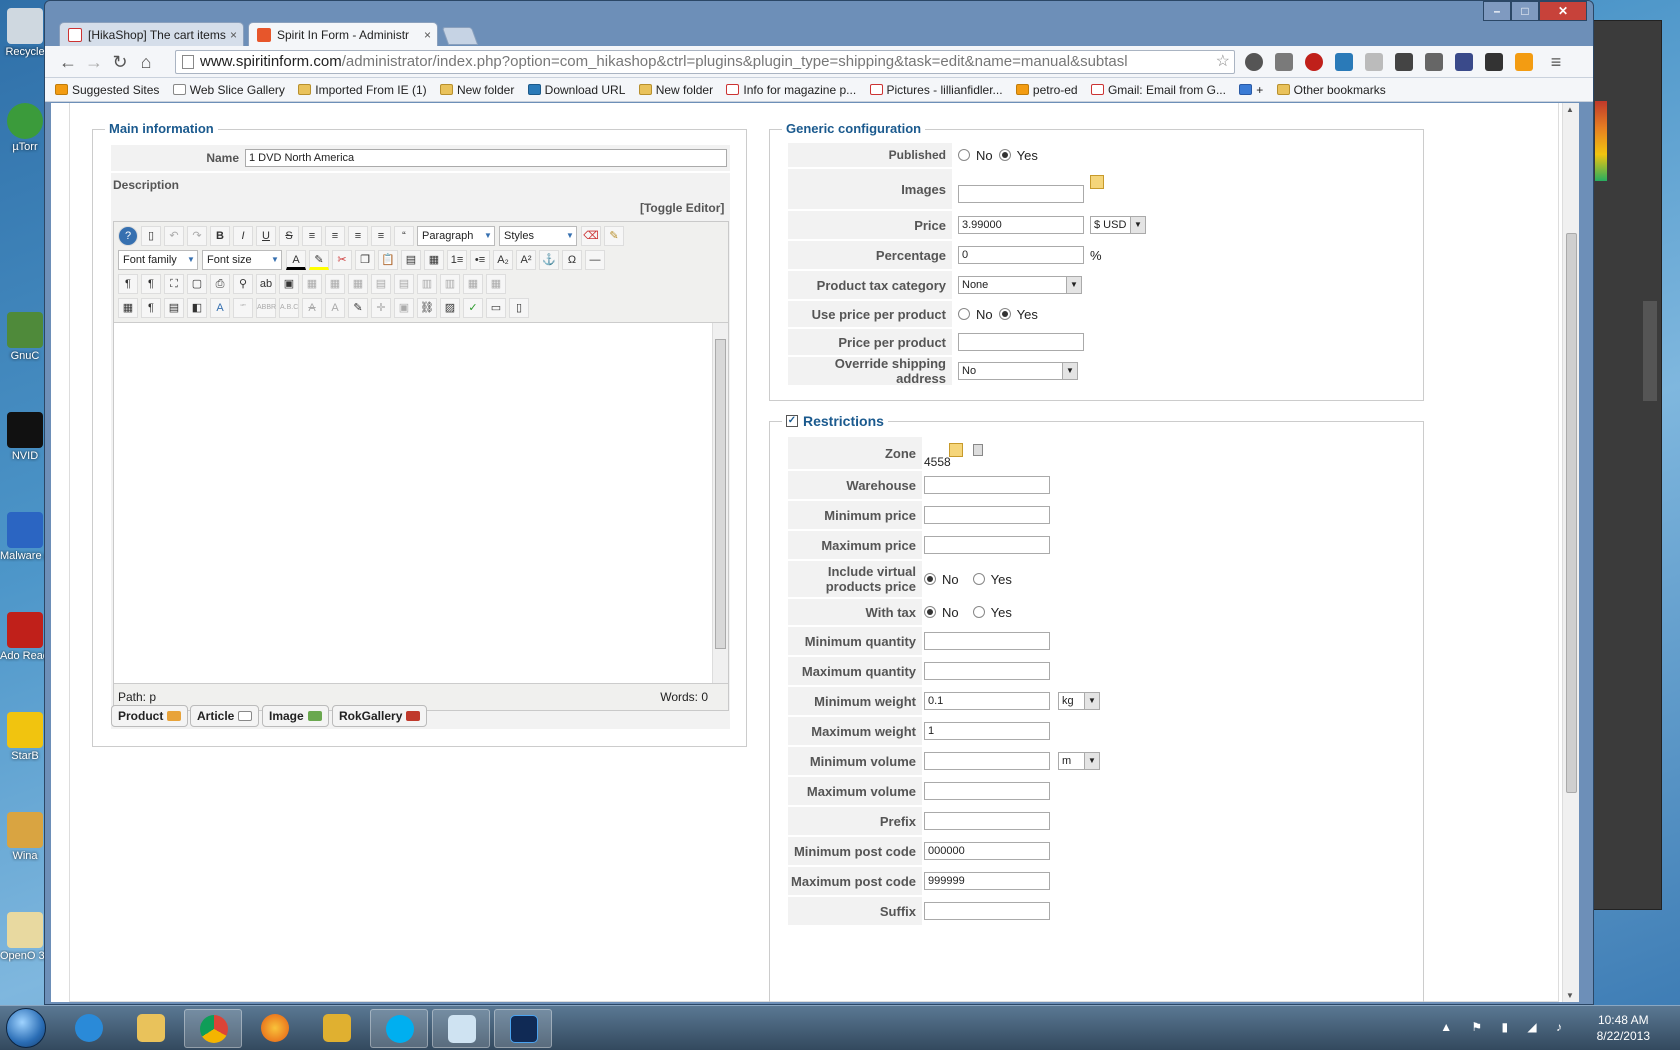  What do you see at coordinates (243, 236) in the screenshot?
I see `italic-icon: I` at bounding box center [243, 236].